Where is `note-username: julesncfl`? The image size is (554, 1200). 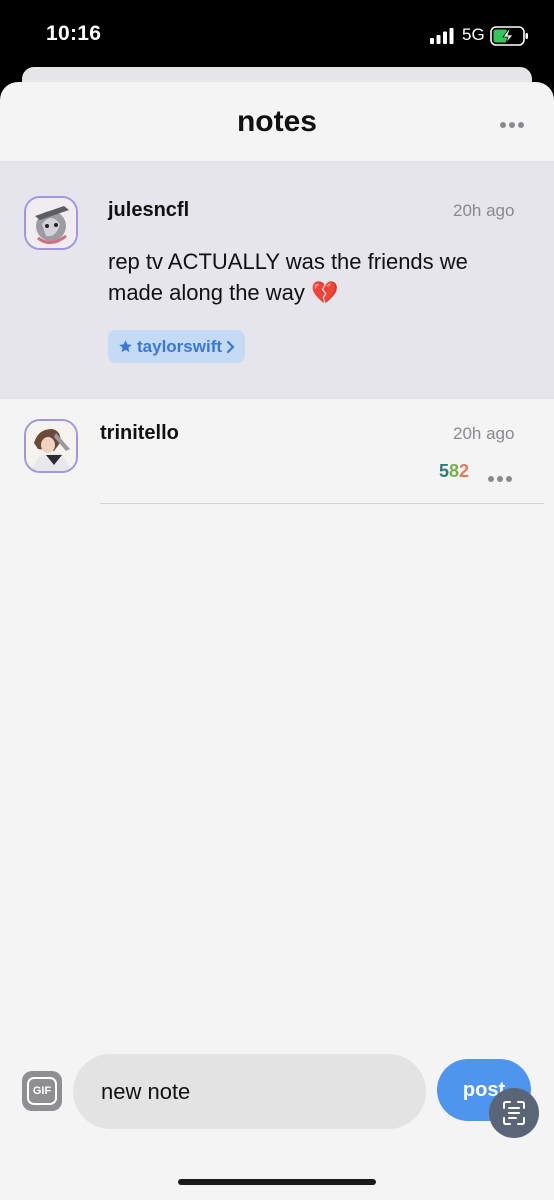 note-username: julesncfl is located at coordinates (148, 210).